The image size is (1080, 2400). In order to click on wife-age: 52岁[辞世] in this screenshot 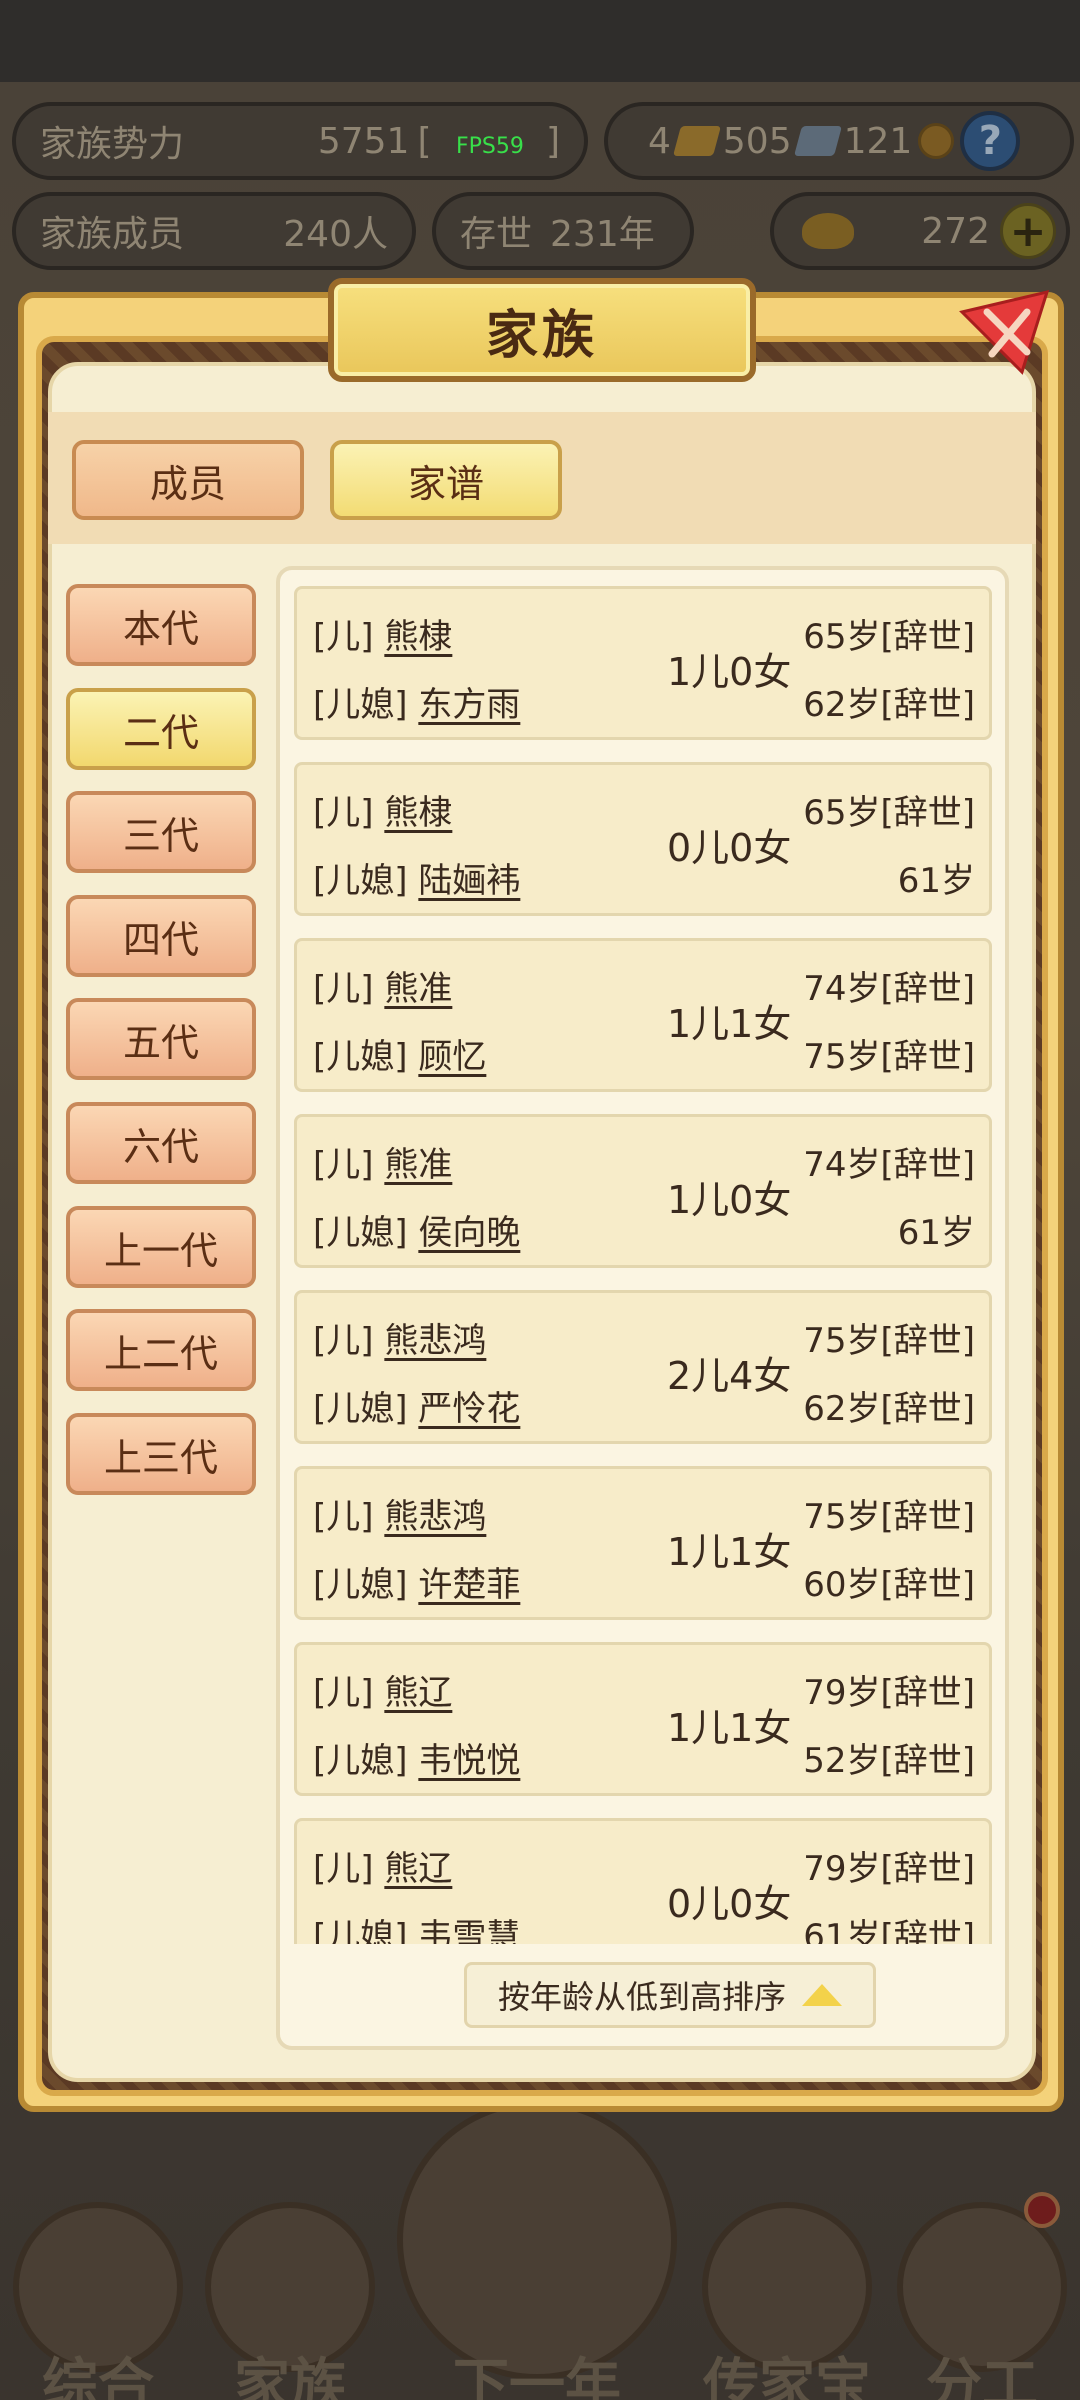, I will do `click(889, 1761)`.